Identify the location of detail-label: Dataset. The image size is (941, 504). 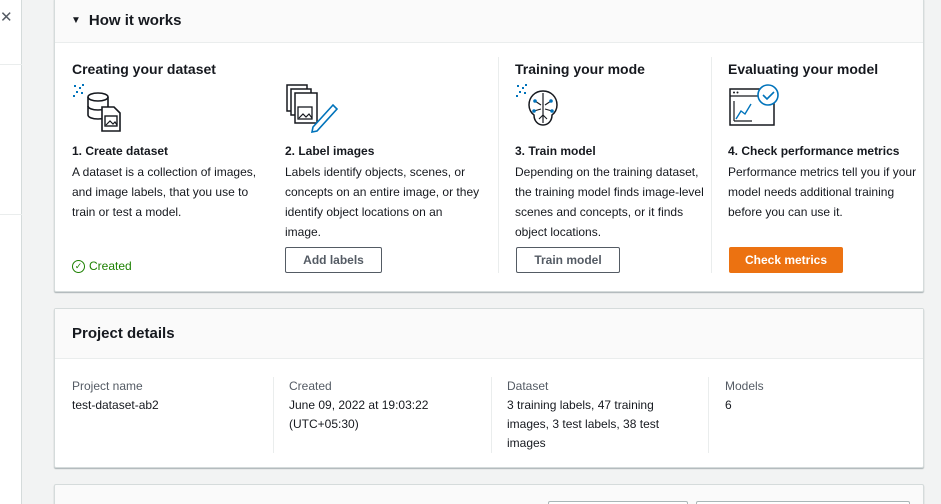
(528, 386).